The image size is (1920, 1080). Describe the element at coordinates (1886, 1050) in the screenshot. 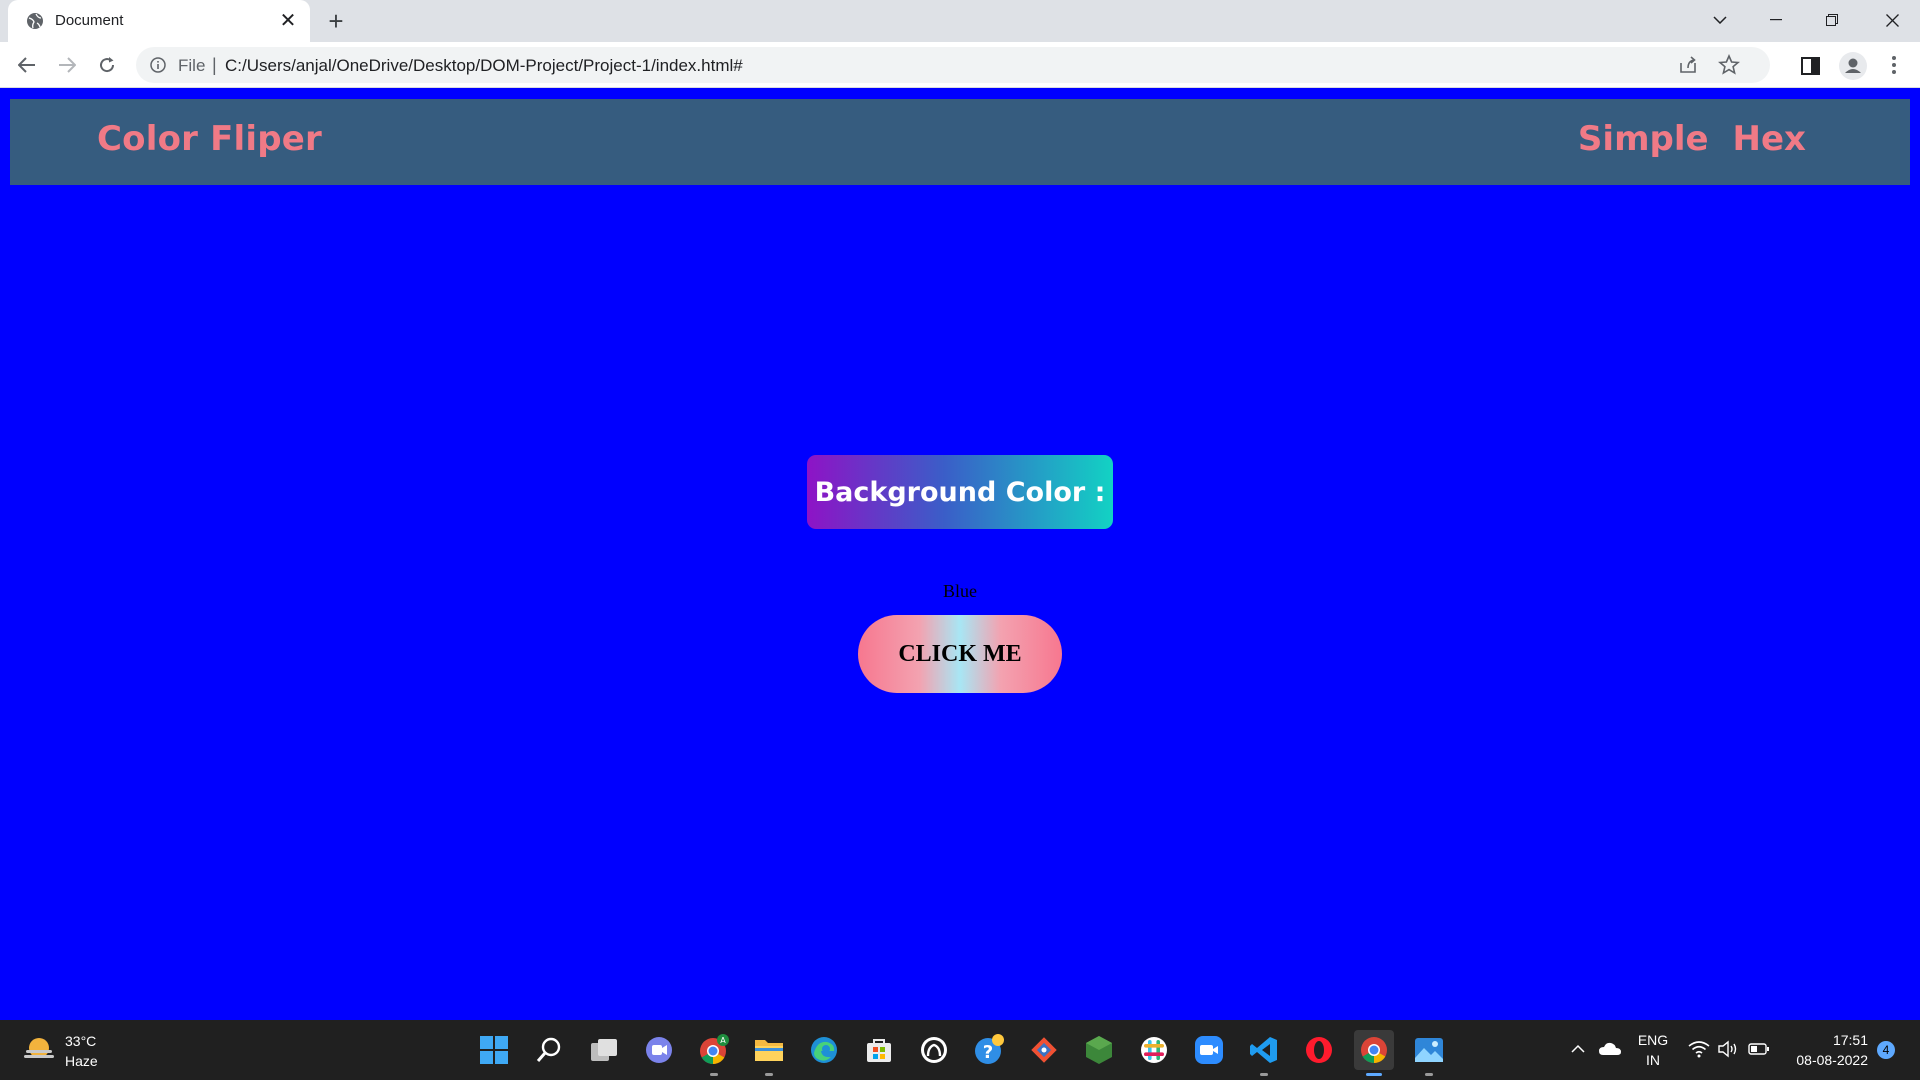

I see `notification-badge: 4` at that location.